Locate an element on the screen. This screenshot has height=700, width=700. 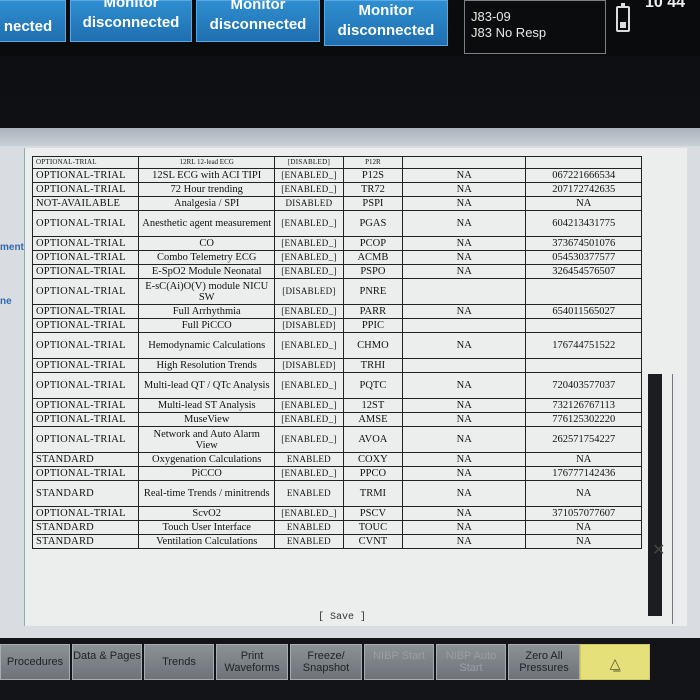
monitor-tile-3: Monitor disconnected is located at coordinates (258, 21).